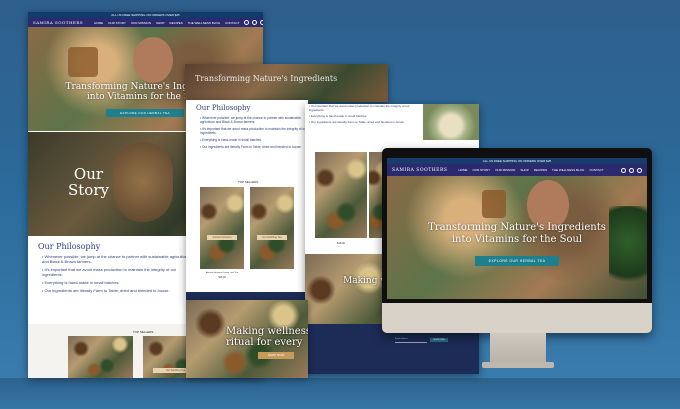 The height and width of the screenshot is (409, 680). Describe the element at coordinates (517, 318) in the screenshot. I see `monitor-chin` at that location.